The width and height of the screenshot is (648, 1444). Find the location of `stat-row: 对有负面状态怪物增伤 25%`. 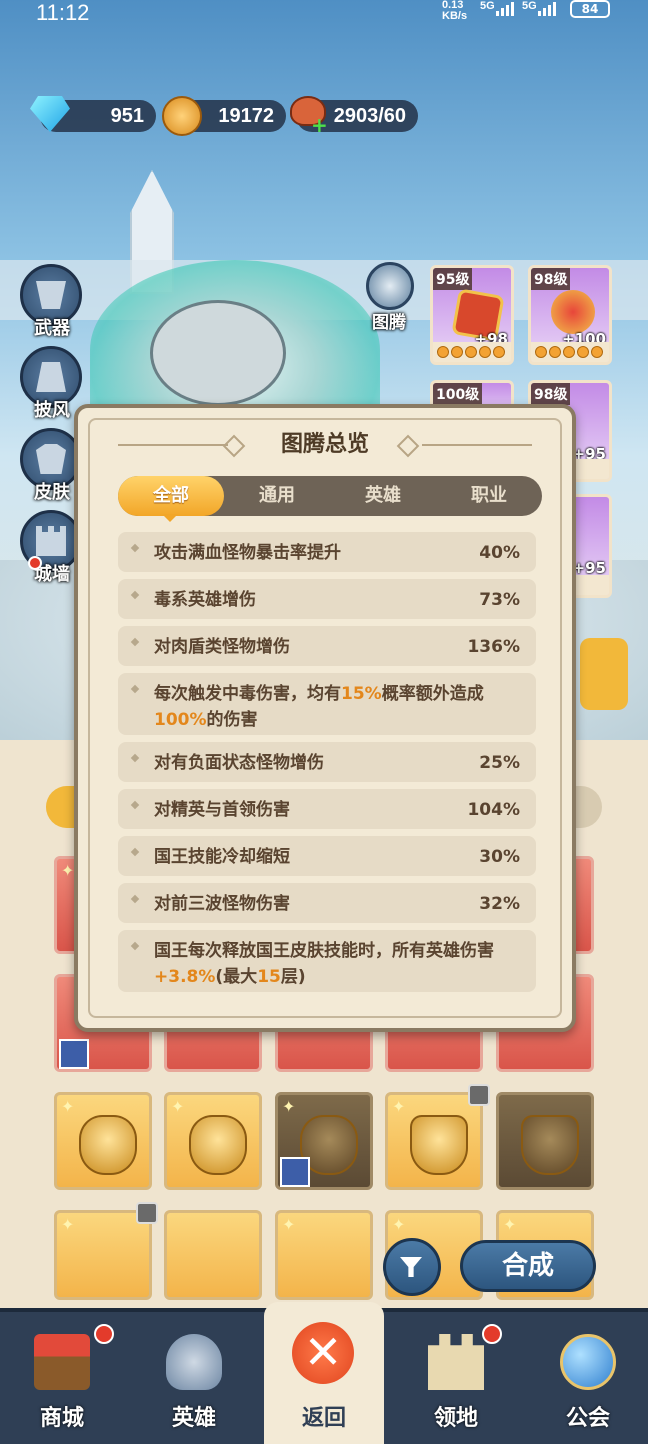

stat-row: 对有负面状态怪物增伤 25% is located at coordinates (327, 762).